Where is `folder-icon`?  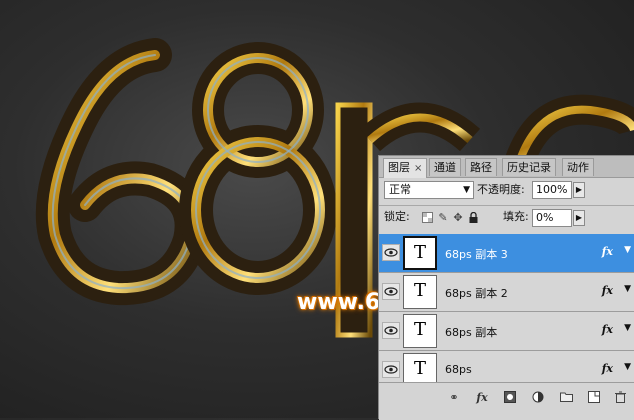
folder-icon is located at coordinates (566, 398).